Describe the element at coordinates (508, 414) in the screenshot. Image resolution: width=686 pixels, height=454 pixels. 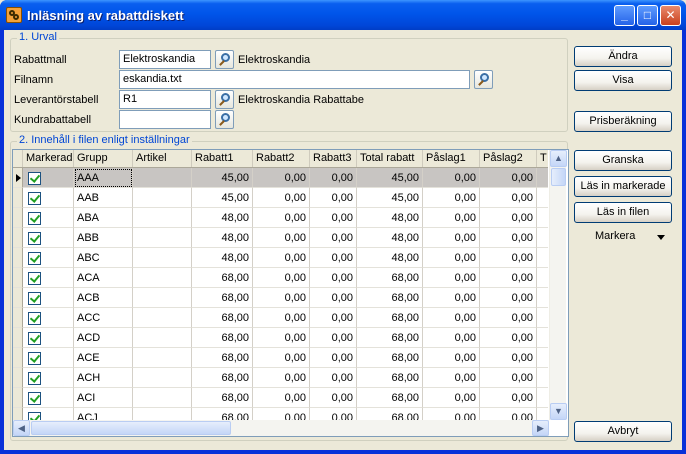
I see `cell-paslag2: 0,00` at that location.